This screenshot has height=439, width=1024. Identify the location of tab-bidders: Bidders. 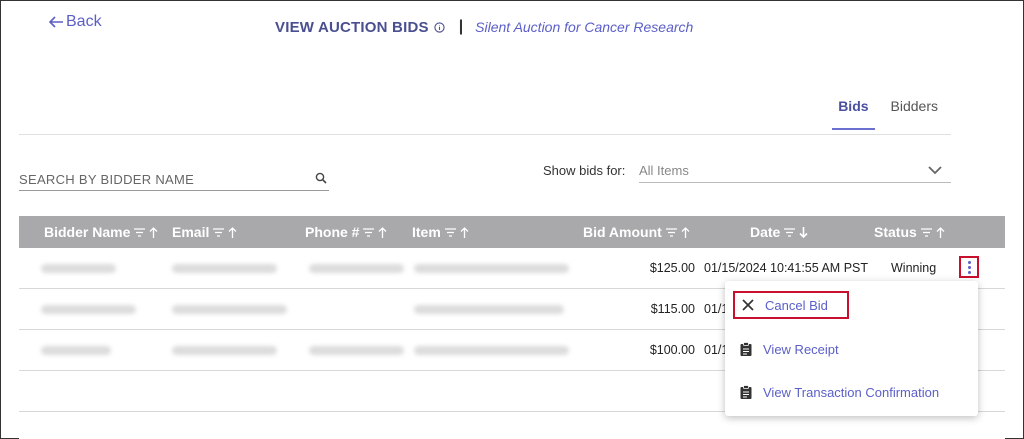
(914, 114).